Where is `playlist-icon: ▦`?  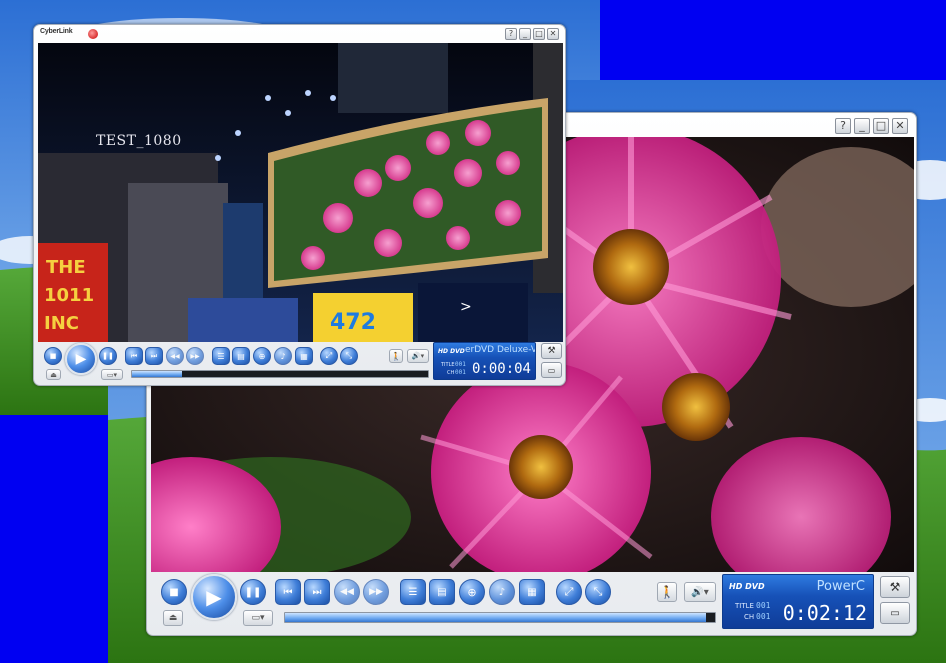
playlist-icon: ▦ is located at coordinates (532, 592).